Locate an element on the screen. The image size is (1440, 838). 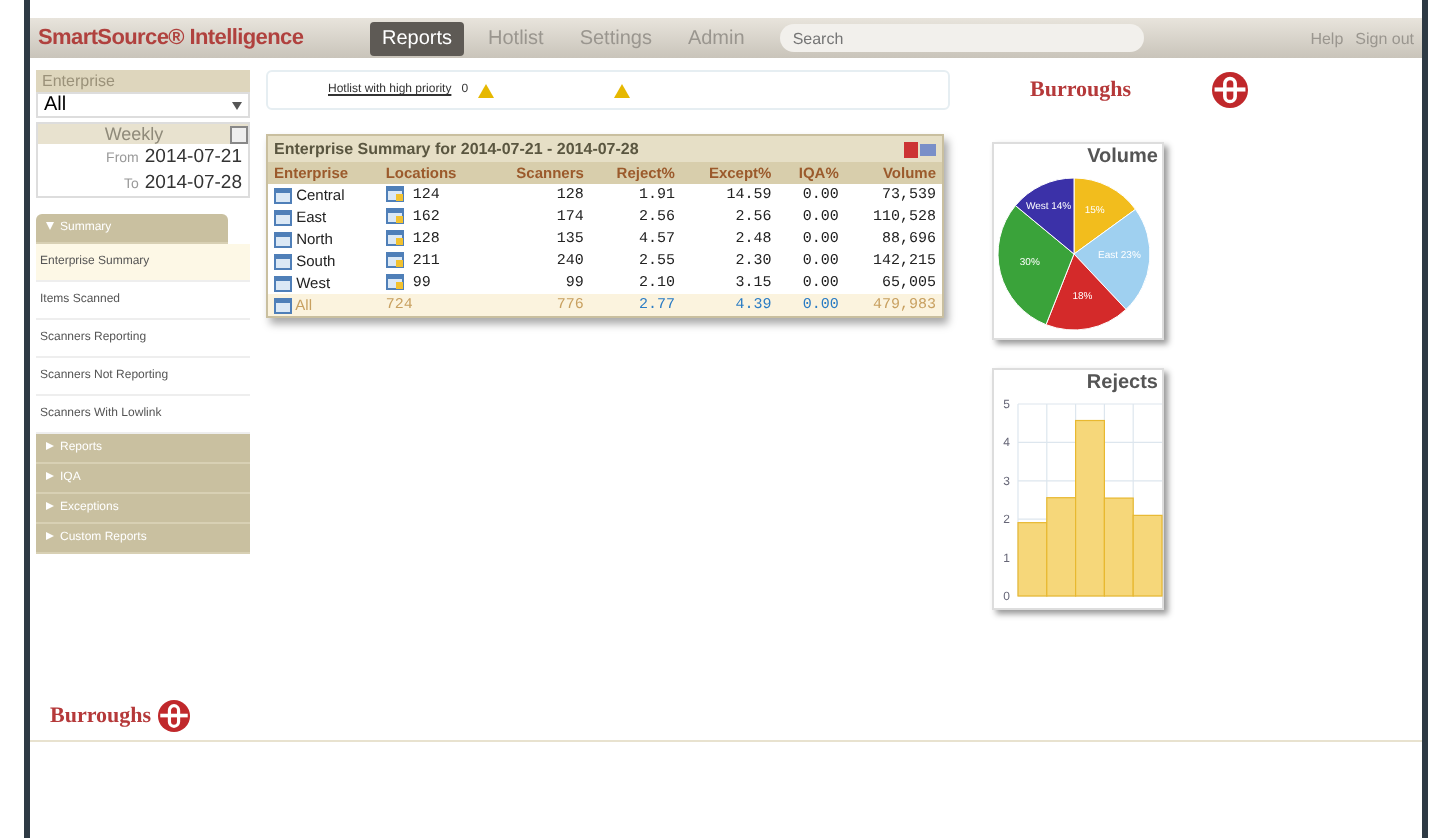
panel-title: Enterprise Summary for 2014-07-21 - 2014-07-28 is located at coordinates (456, 149).